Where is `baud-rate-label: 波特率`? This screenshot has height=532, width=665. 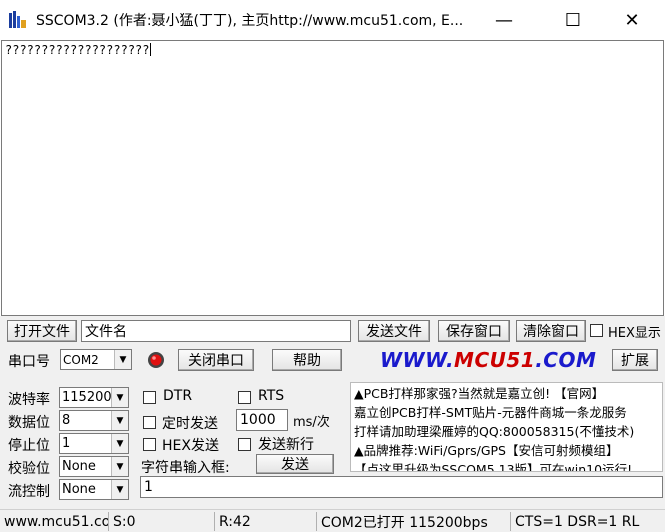 baud-rate-label: 波特率 is located at coordinates (29, 400).